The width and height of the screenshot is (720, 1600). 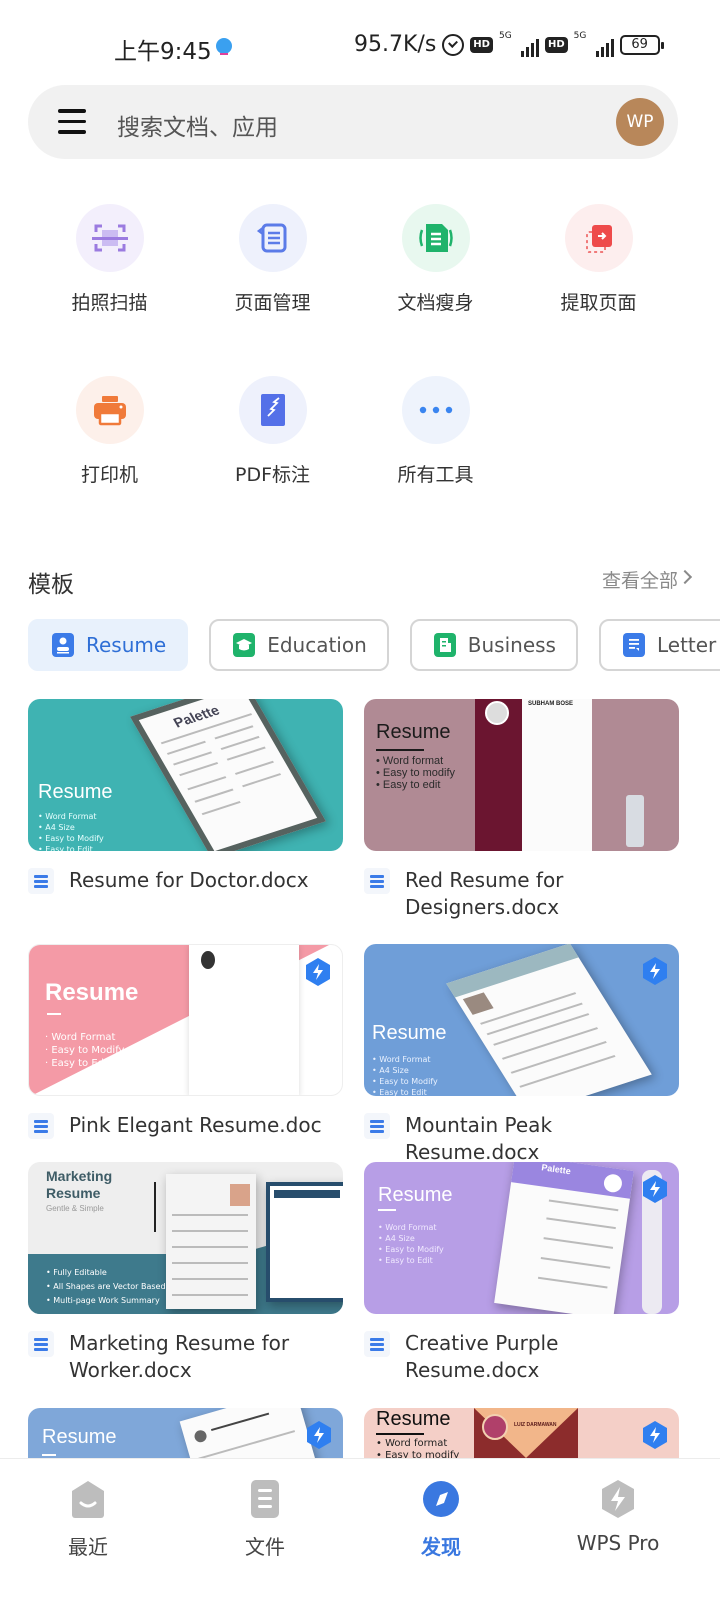 I want to click on category-label: Letter, so click(x=686, y=645).